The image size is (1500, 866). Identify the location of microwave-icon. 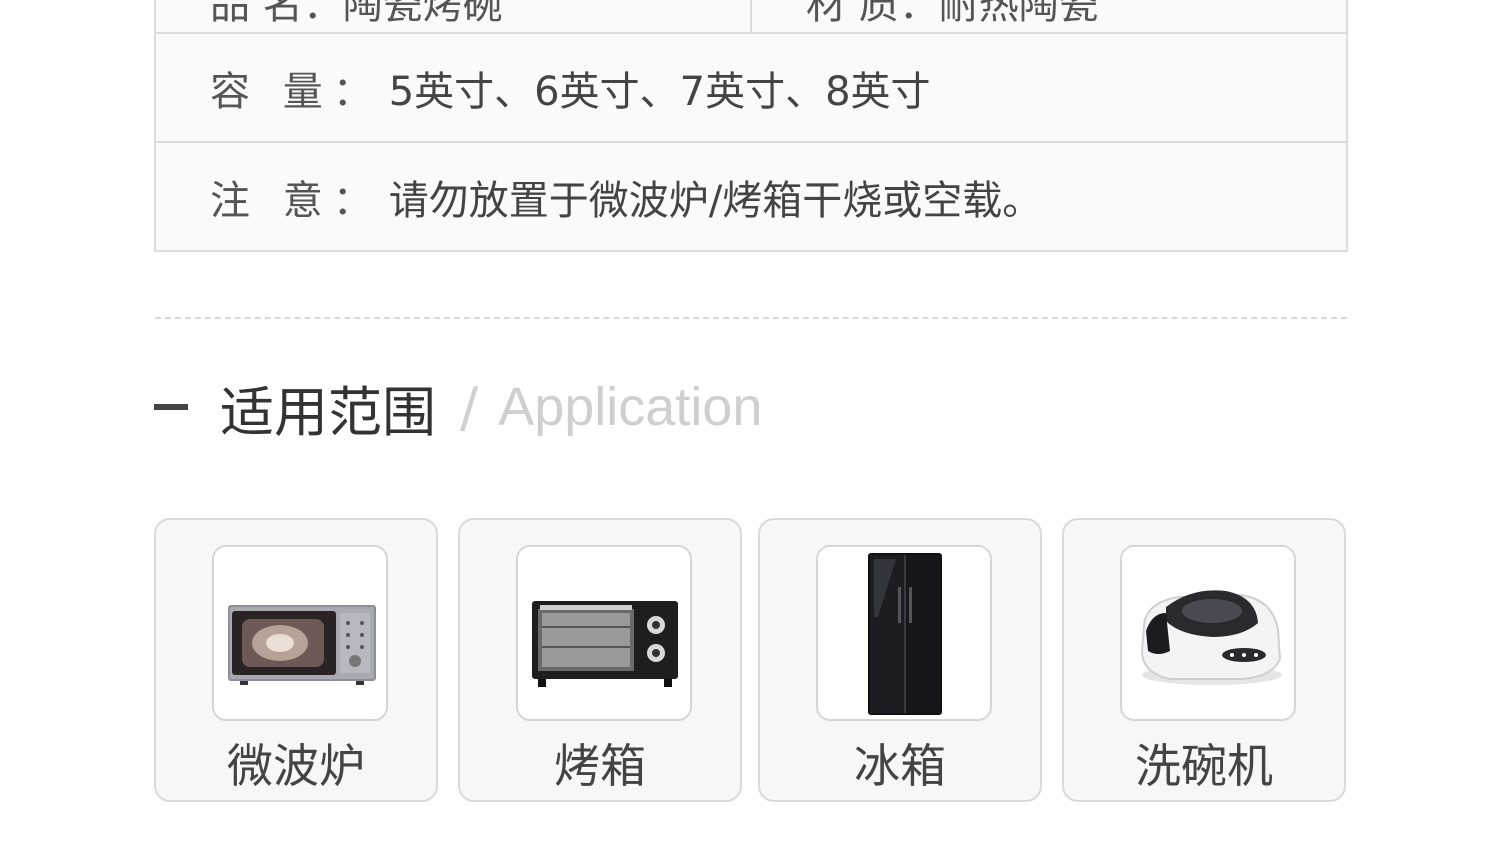
(300, 633).